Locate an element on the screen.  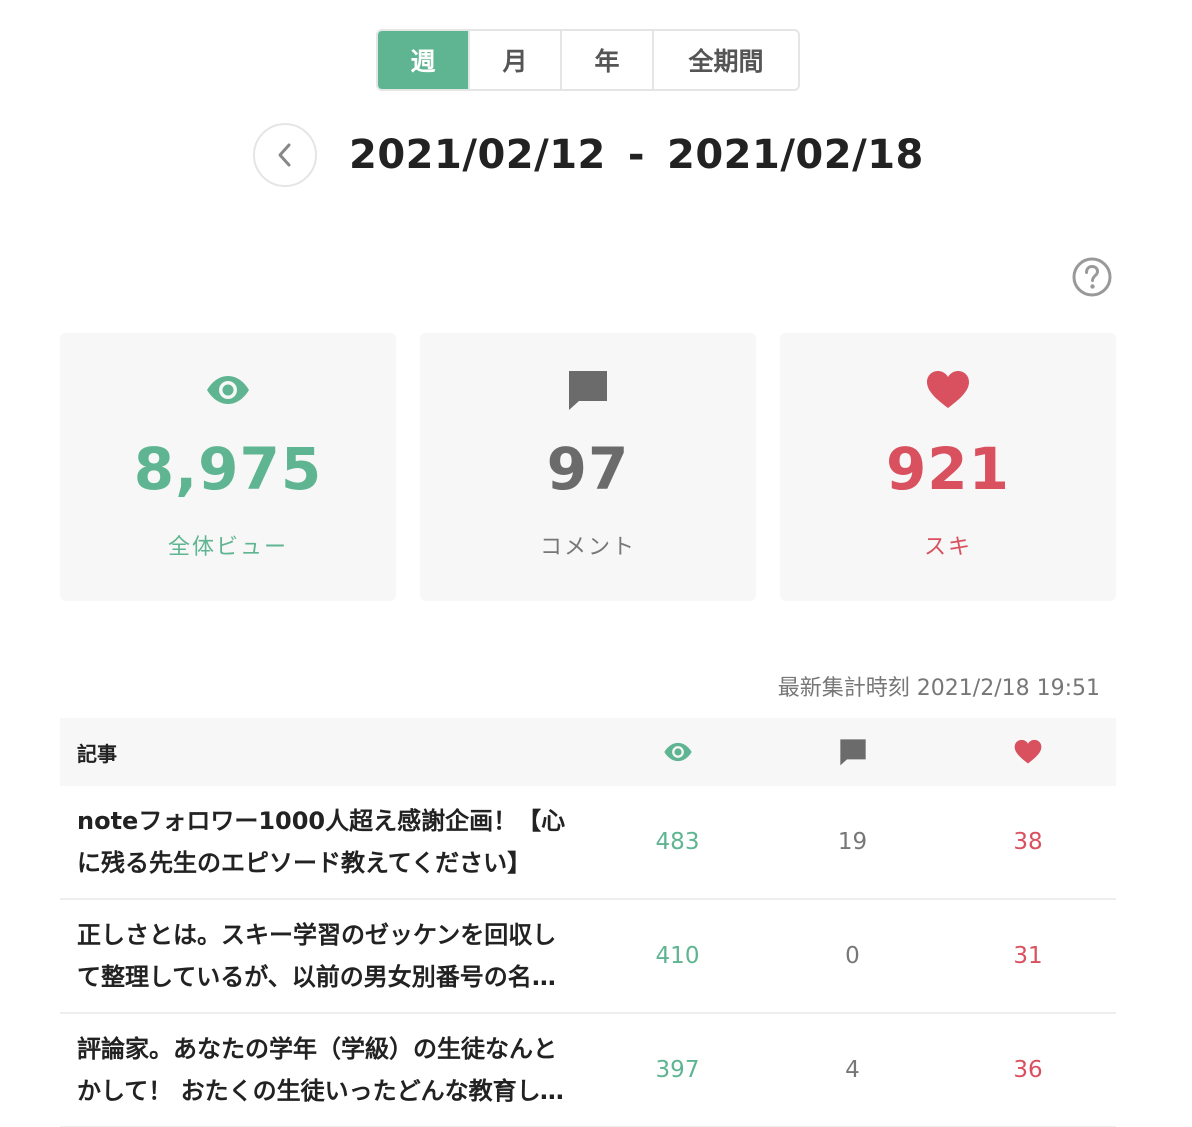
tab-month: 月 is located at coordinates (516, 60).